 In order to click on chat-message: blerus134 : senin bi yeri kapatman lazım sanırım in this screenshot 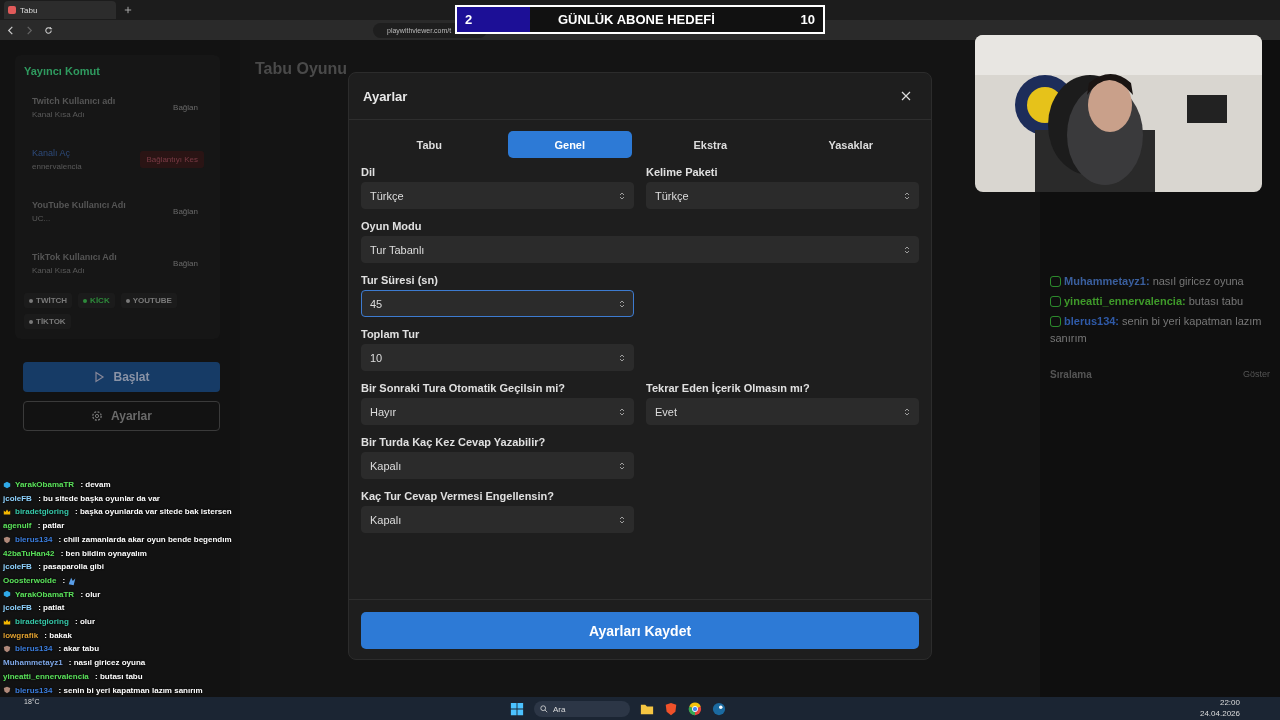, I will do `click(117, 690)`.